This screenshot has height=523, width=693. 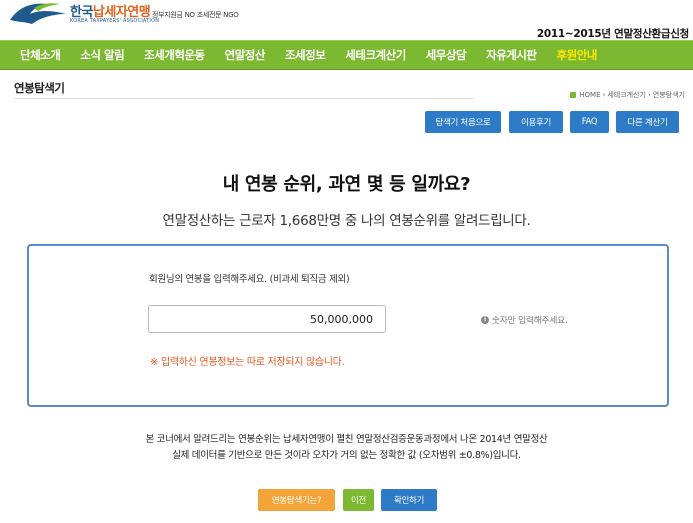 I want to click on other-calculator-button: 다른 계산기, so click(x=647, y=122).